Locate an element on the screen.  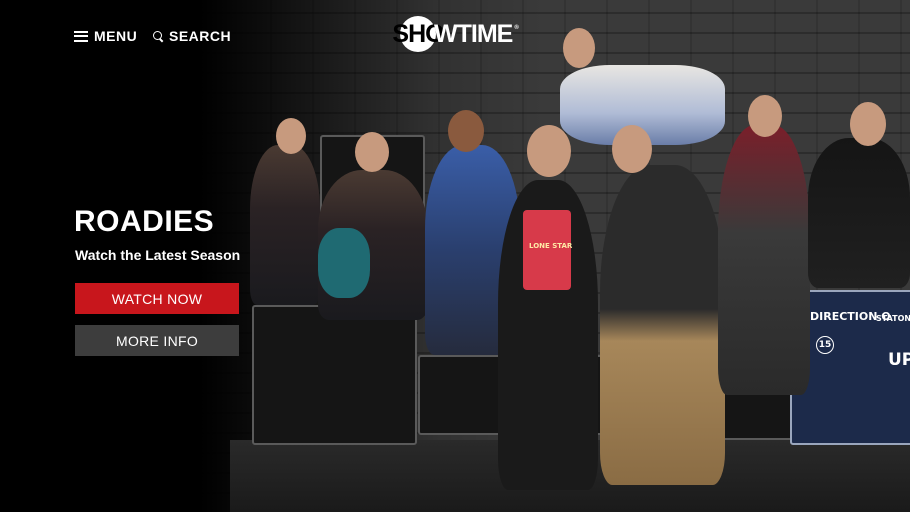
search-icon is located at coordinates (158, 36).